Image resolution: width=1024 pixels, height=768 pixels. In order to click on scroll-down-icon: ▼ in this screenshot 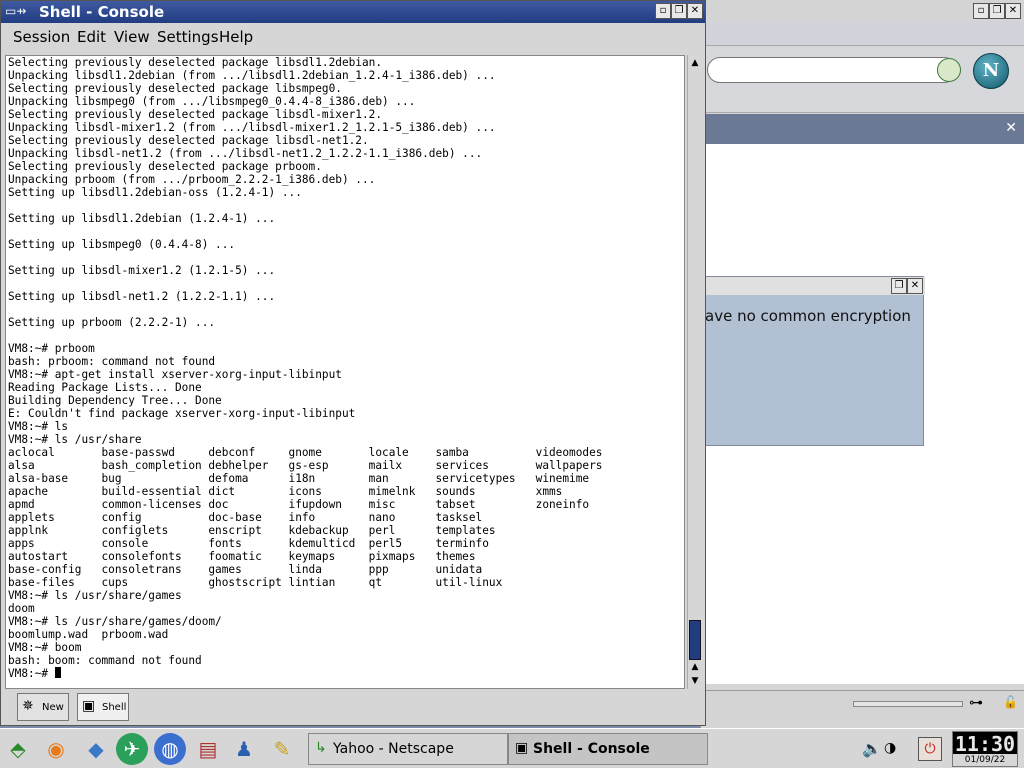, I will do `click(695, 681)`.